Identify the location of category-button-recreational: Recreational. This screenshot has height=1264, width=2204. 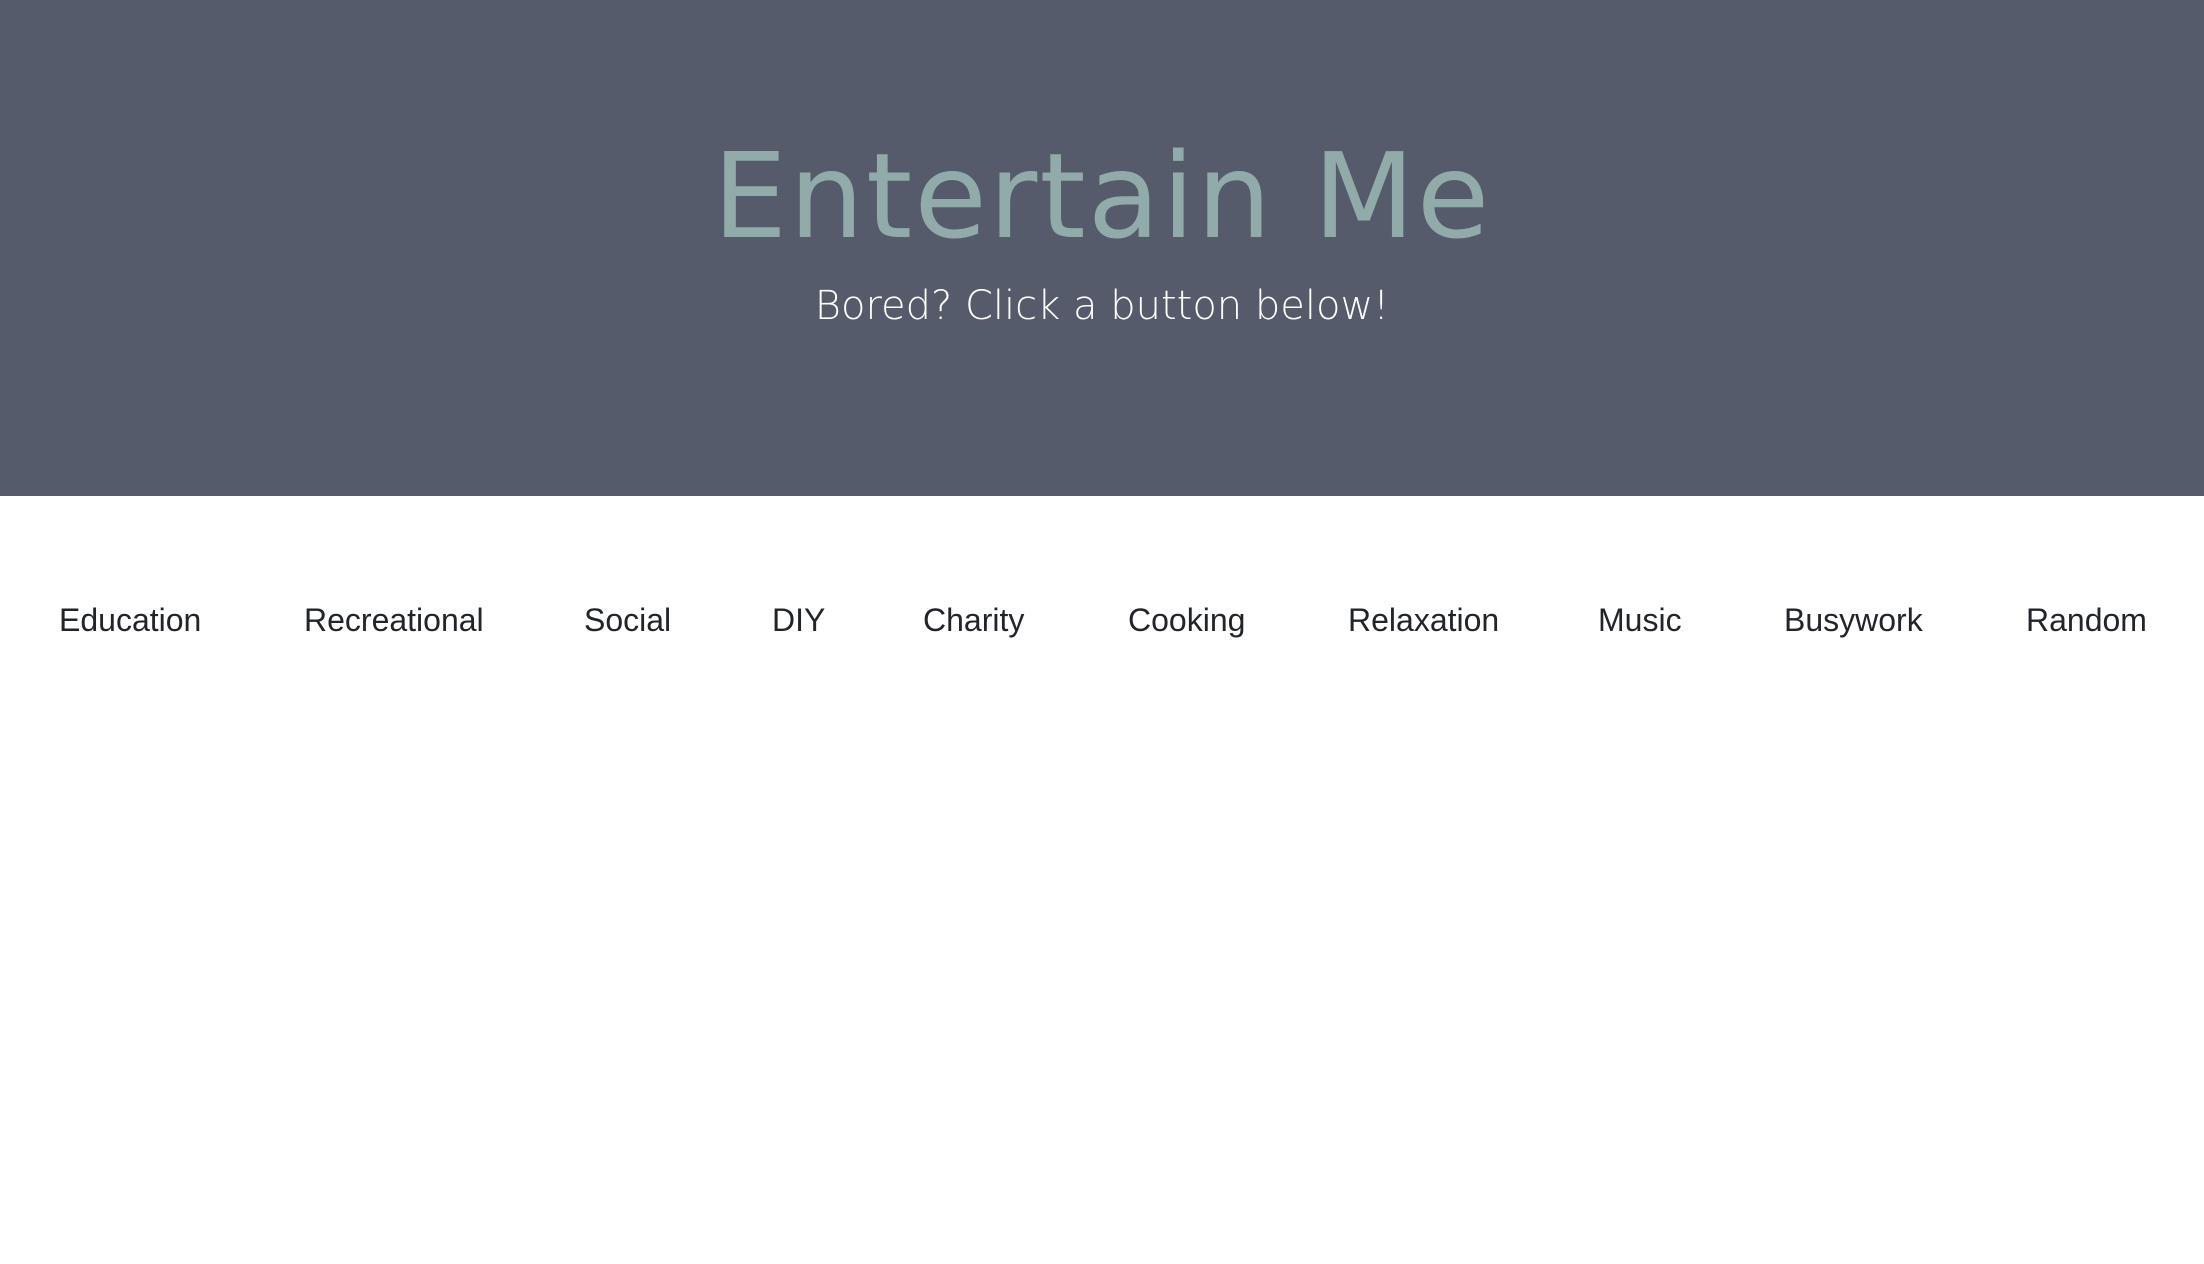
(394, 620).